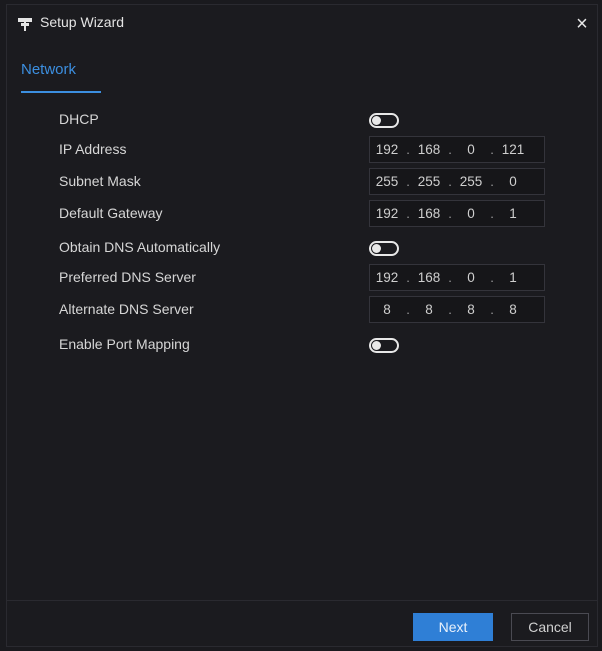 The height and width of the screenshot is (651, 602). What do you see at coordinates (82, 22) in the screenshot?
I see `dialog-title: Setup Wizard` at bounding box center [82, 22].